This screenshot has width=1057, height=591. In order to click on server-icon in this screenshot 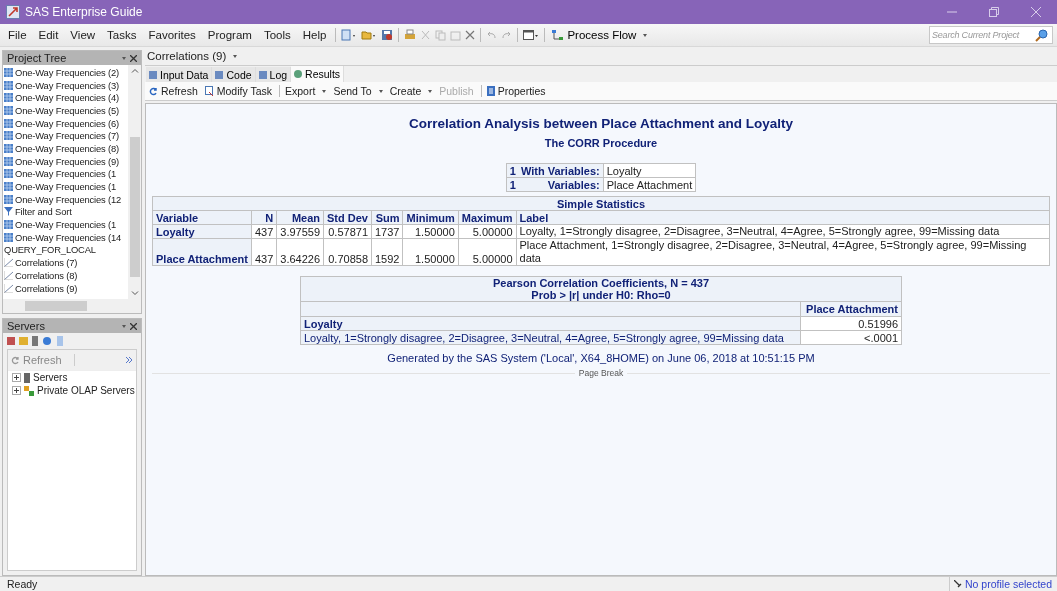, I will do `click(27, 377)`.